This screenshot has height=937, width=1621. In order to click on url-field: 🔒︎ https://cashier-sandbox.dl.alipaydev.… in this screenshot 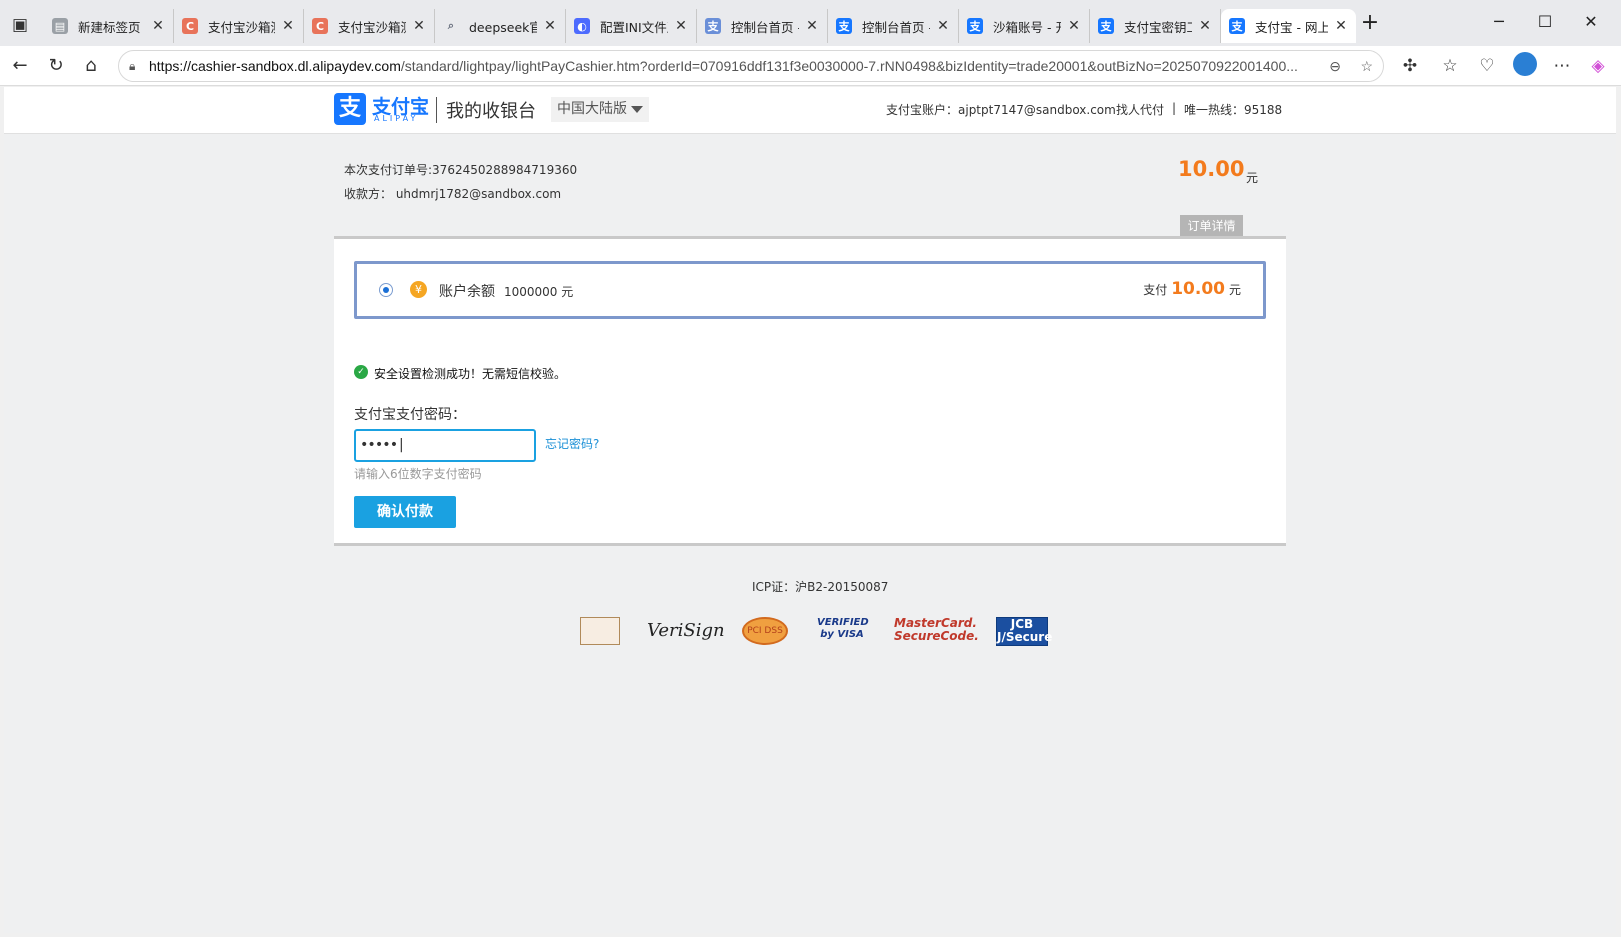, I will do `click(751, 66)`.